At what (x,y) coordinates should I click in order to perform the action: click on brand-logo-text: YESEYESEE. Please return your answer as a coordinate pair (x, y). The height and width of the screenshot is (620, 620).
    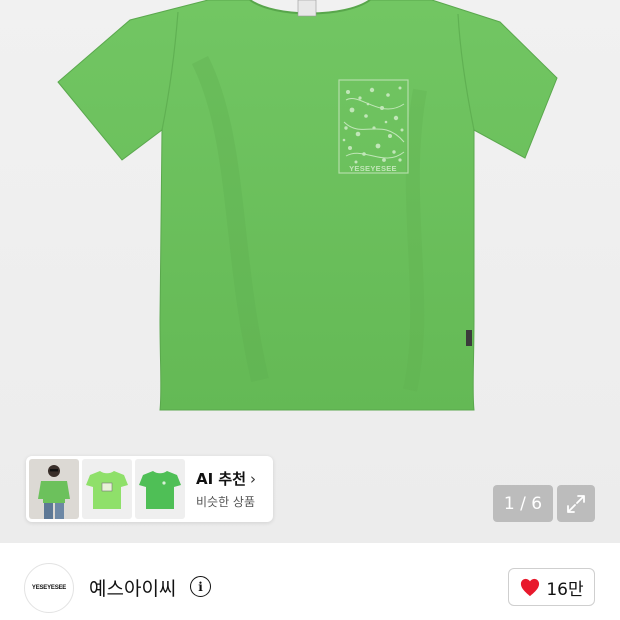
    Looking at the image, I should click on (49, 588).